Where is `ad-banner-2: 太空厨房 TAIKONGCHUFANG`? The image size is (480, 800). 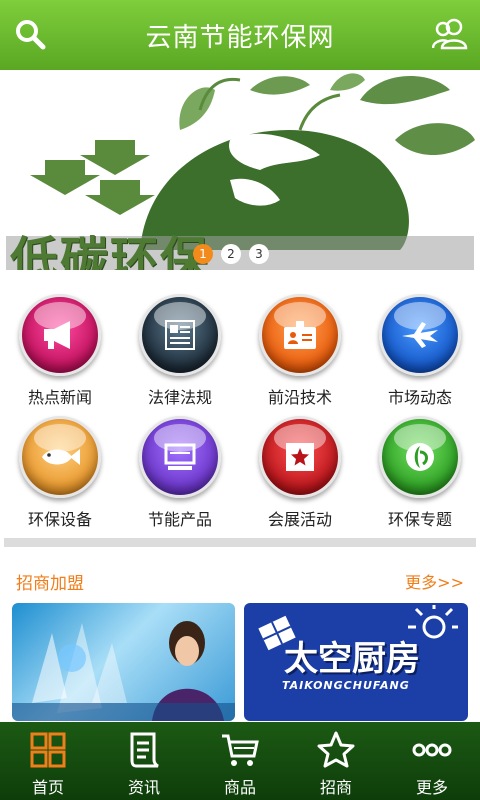
ad-banner-2: 太空厨房 TAIKONGCHUFANG is located at coordinates (356, 662).